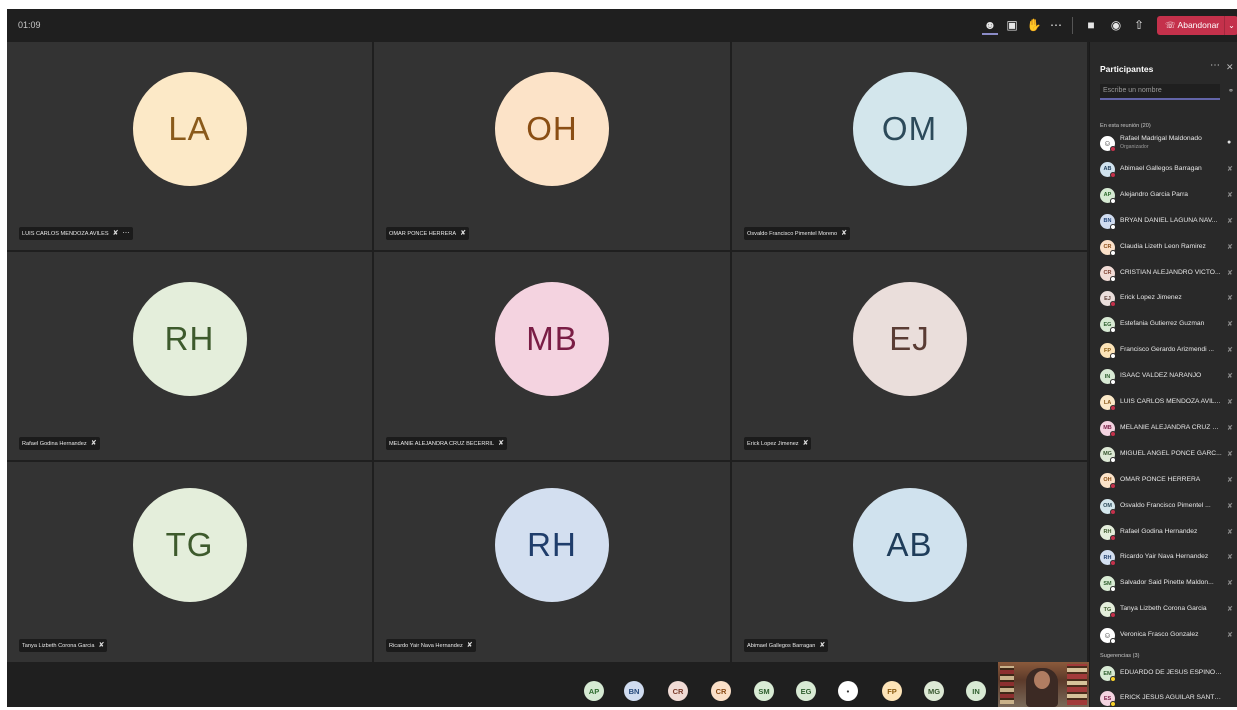 The height and width of the screenshot is (710, 1237). Describe the element at coordinates (634, 691) in the screenshot. I see `overflow-participant-chip: BN` at that location.